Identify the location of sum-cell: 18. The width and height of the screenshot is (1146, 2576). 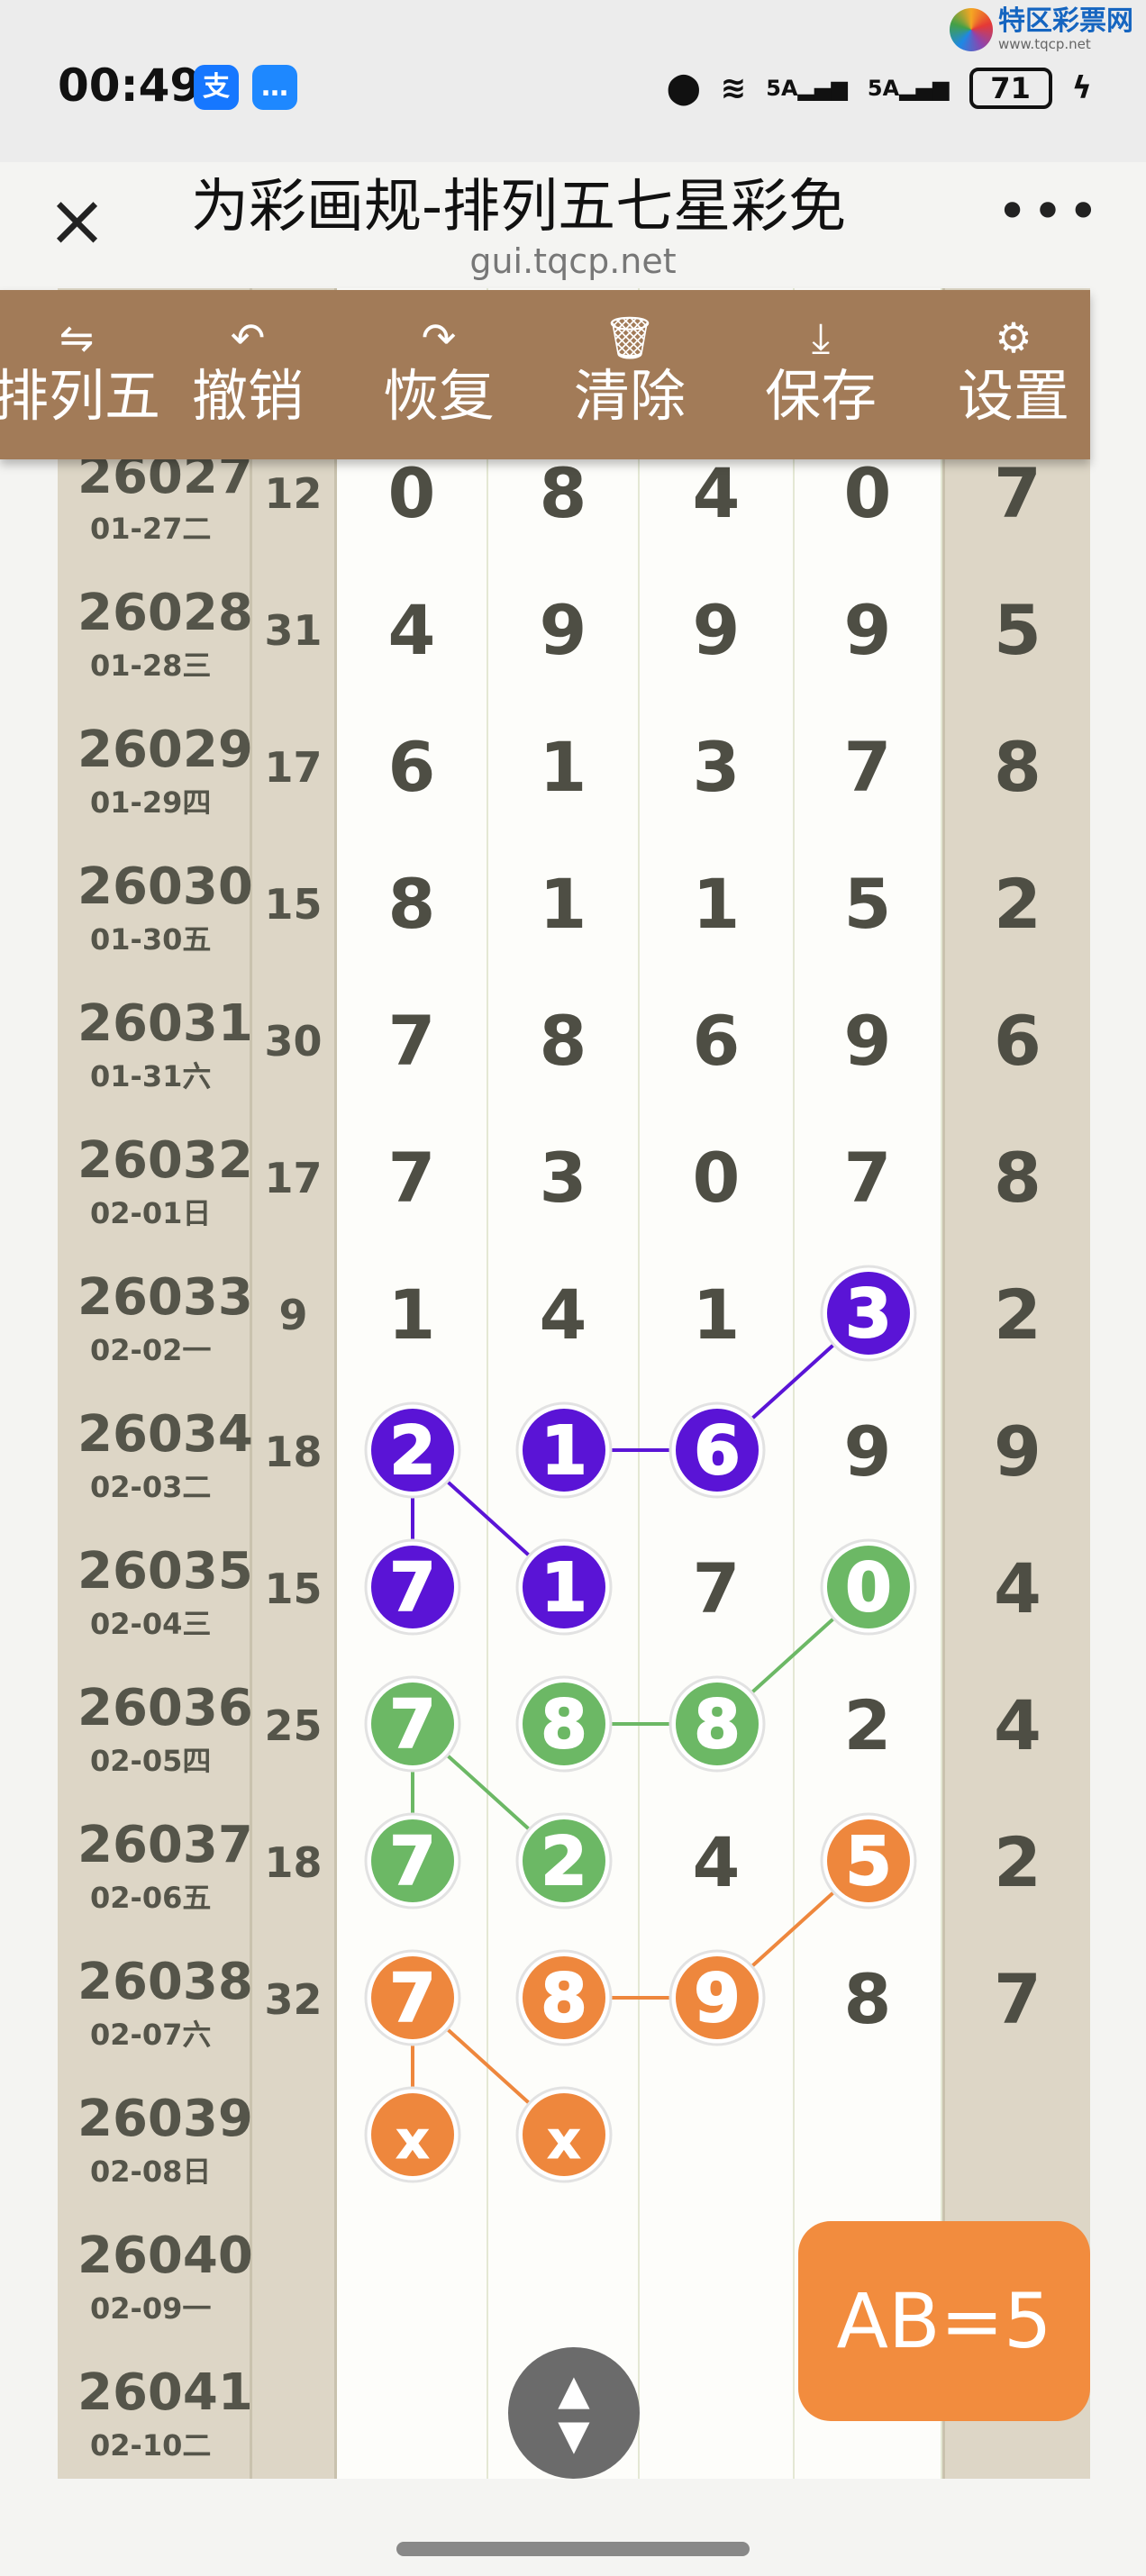
(294, 1863).